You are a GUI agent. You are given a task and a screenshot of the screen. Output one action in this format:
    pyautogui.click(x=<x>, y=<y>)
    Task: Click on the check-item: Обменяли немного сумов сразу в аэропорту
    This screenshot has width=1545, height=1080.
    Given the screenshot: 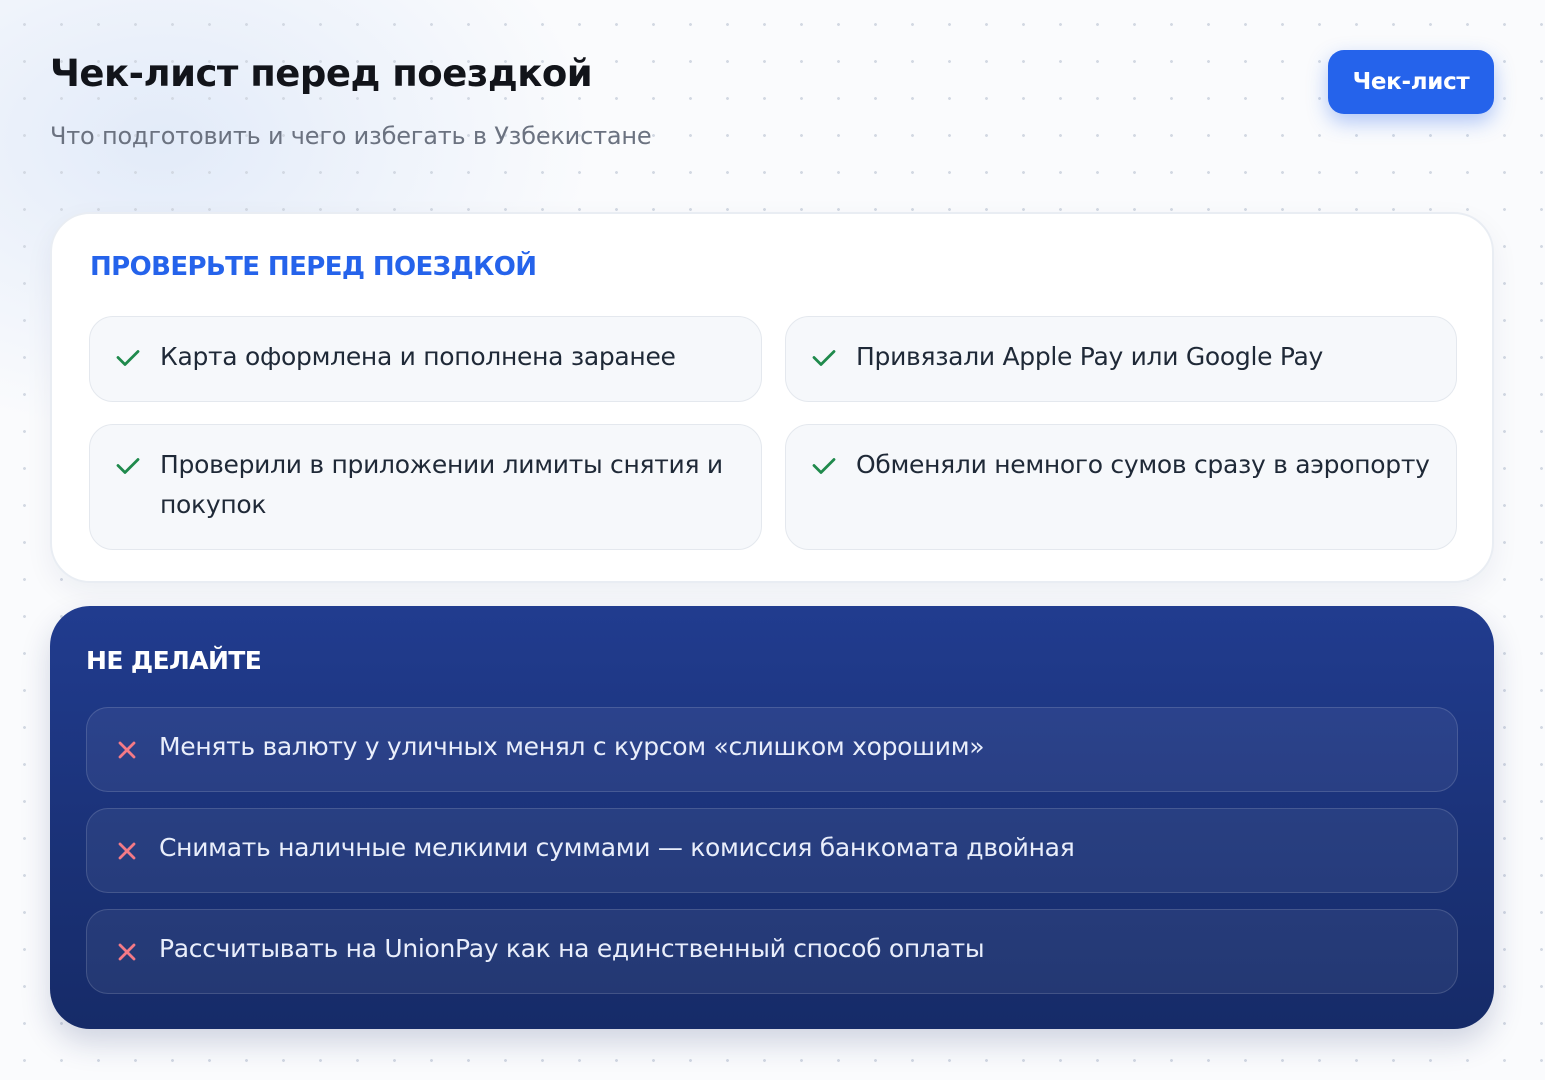 What is the action you would take?
    pyautogui.click(x=1121, y=487)
    